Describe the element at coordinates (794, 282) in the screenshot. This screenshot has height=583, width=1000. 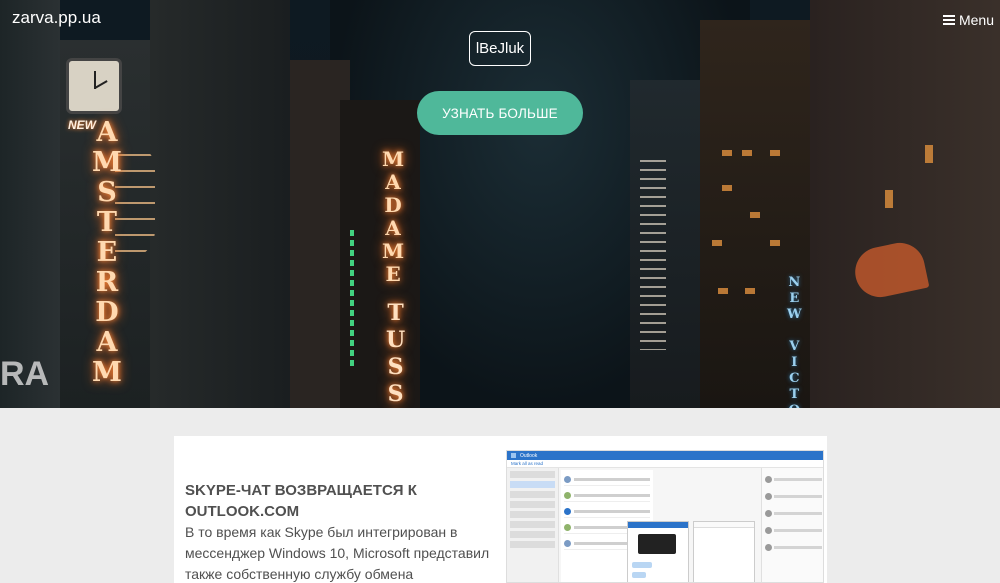
I see `sign-letter: N` at that location.